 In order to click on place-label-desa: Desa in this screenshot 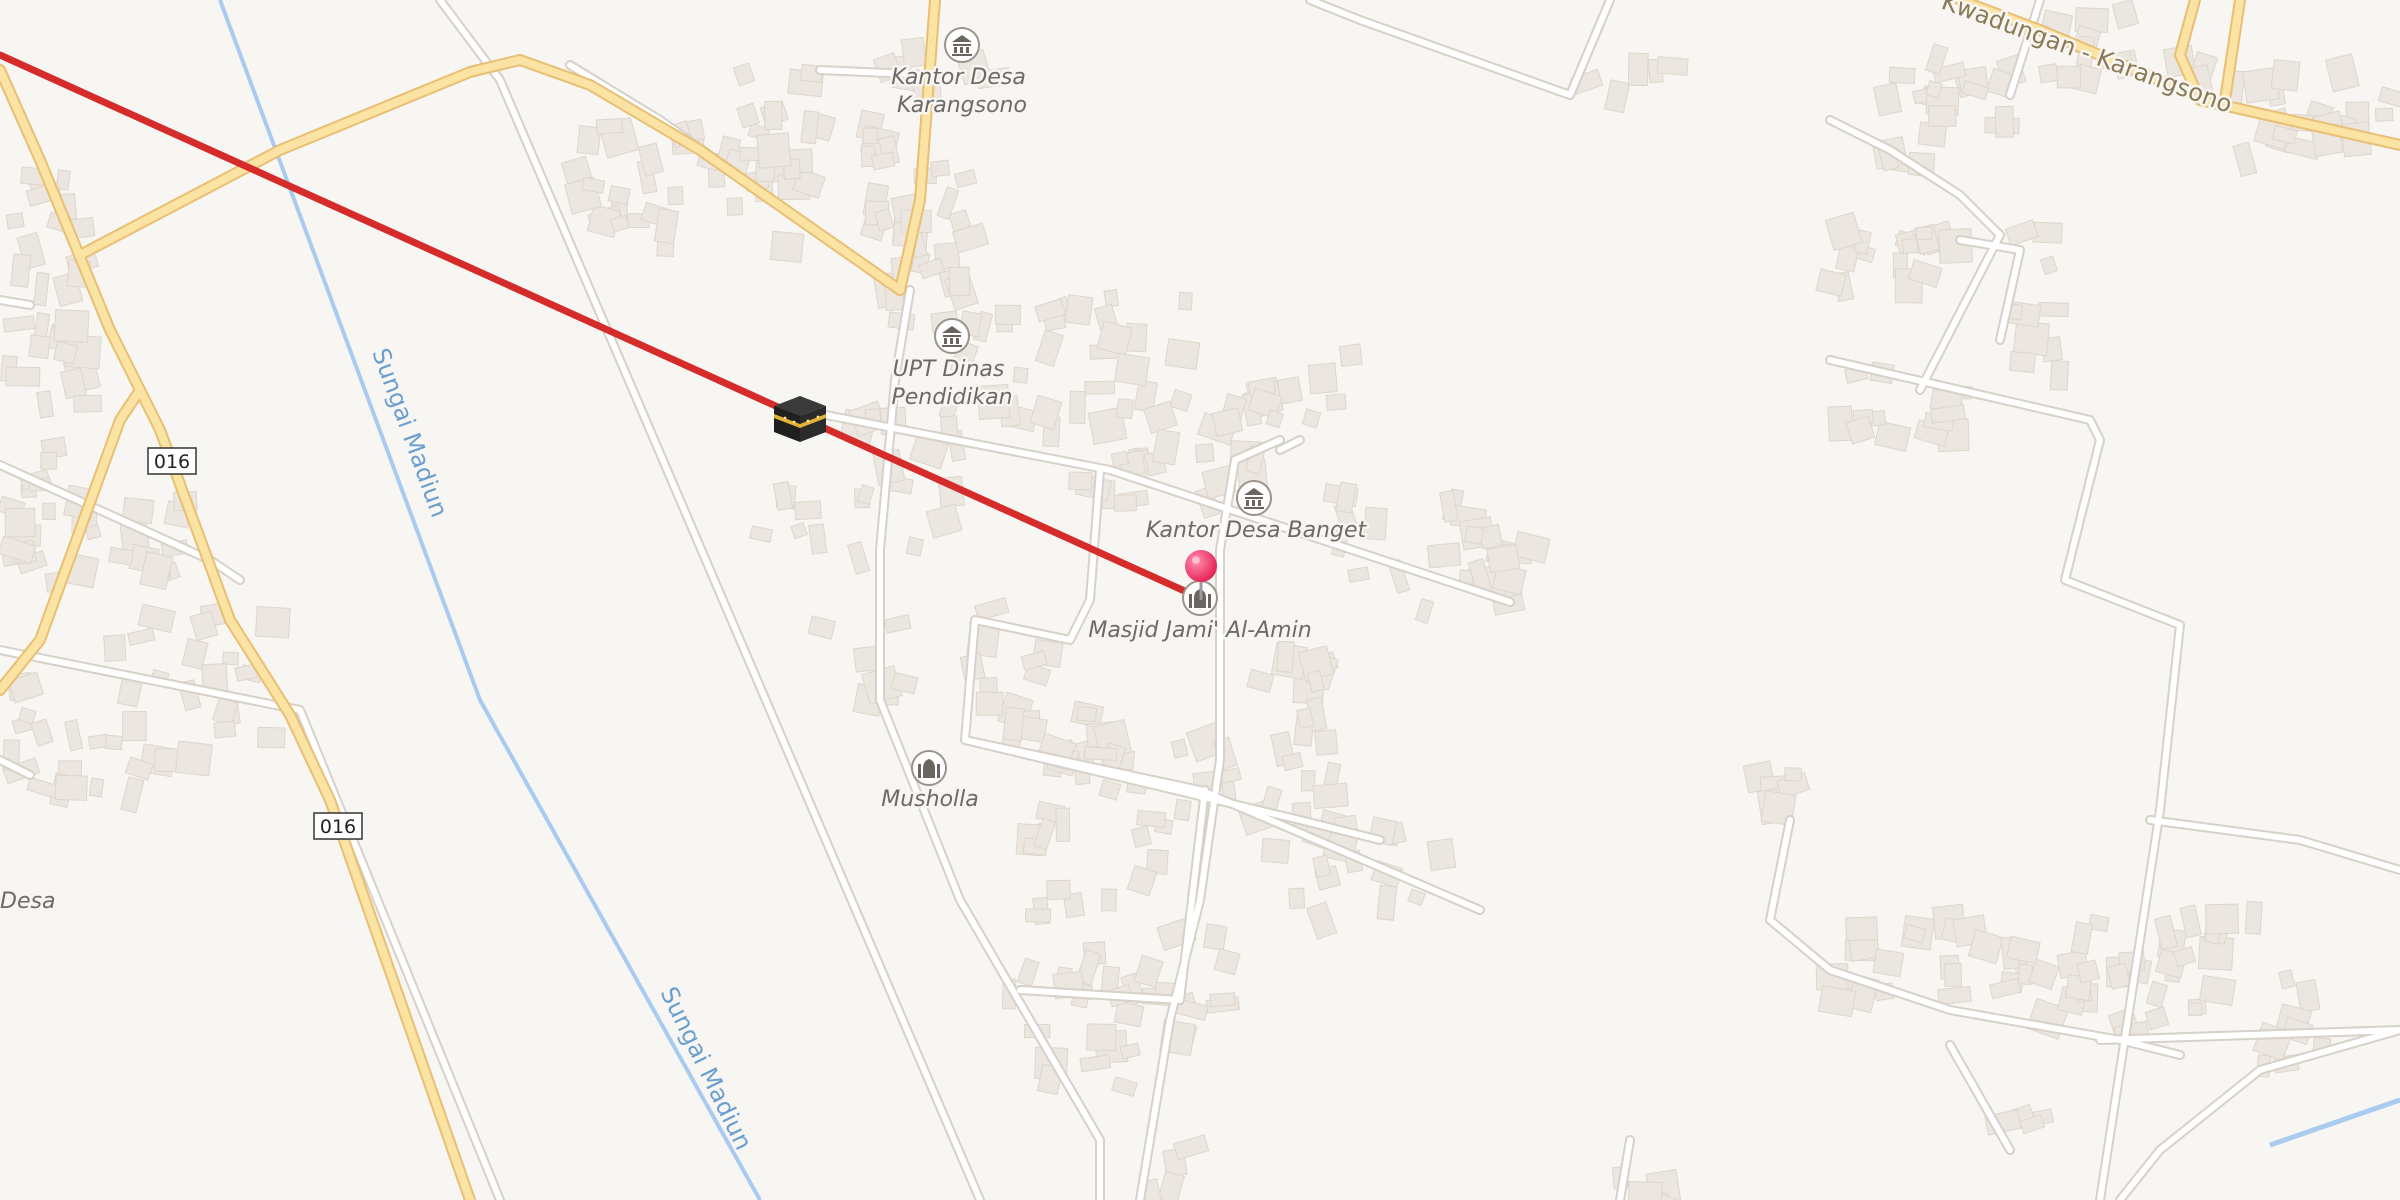, I will do `click(27, 901)`.